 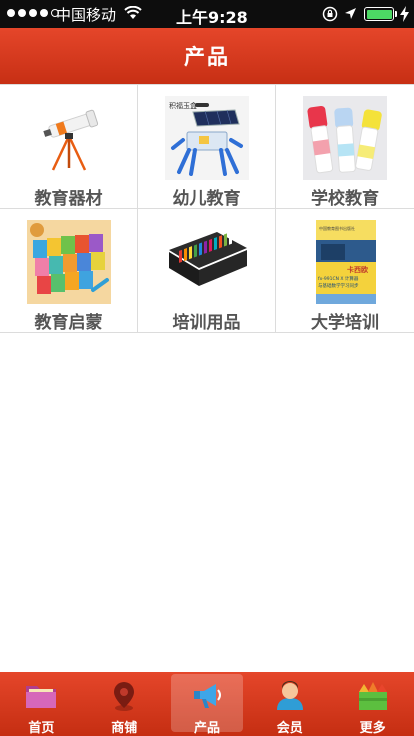 I want to click on product-label: 教育启蒙, so click(x=68, y=323).